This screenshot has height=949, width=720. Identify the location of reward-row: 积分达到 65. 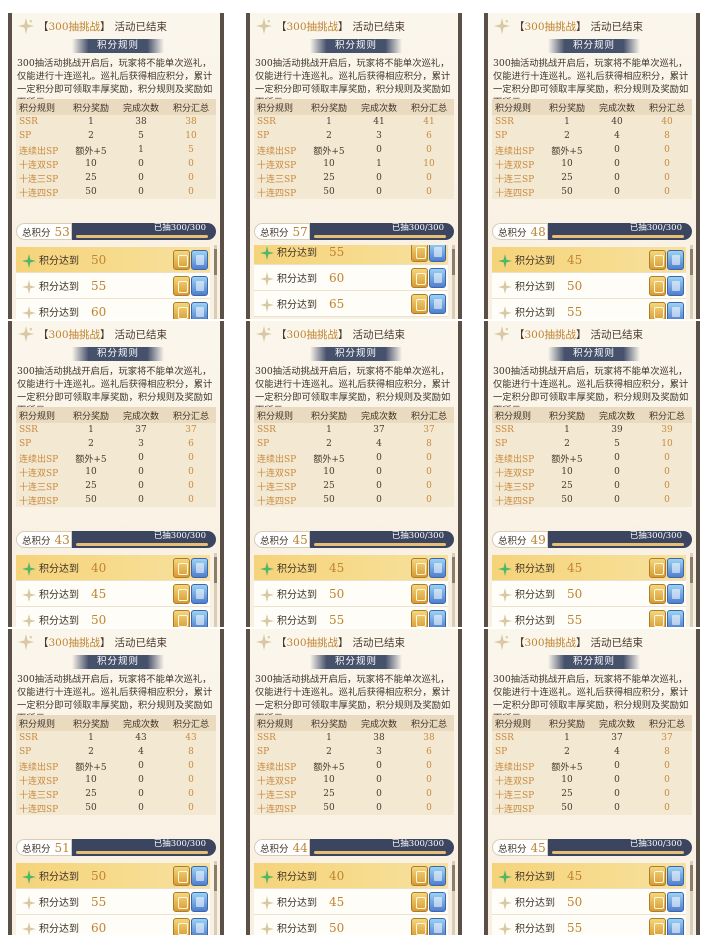
(351, 304).